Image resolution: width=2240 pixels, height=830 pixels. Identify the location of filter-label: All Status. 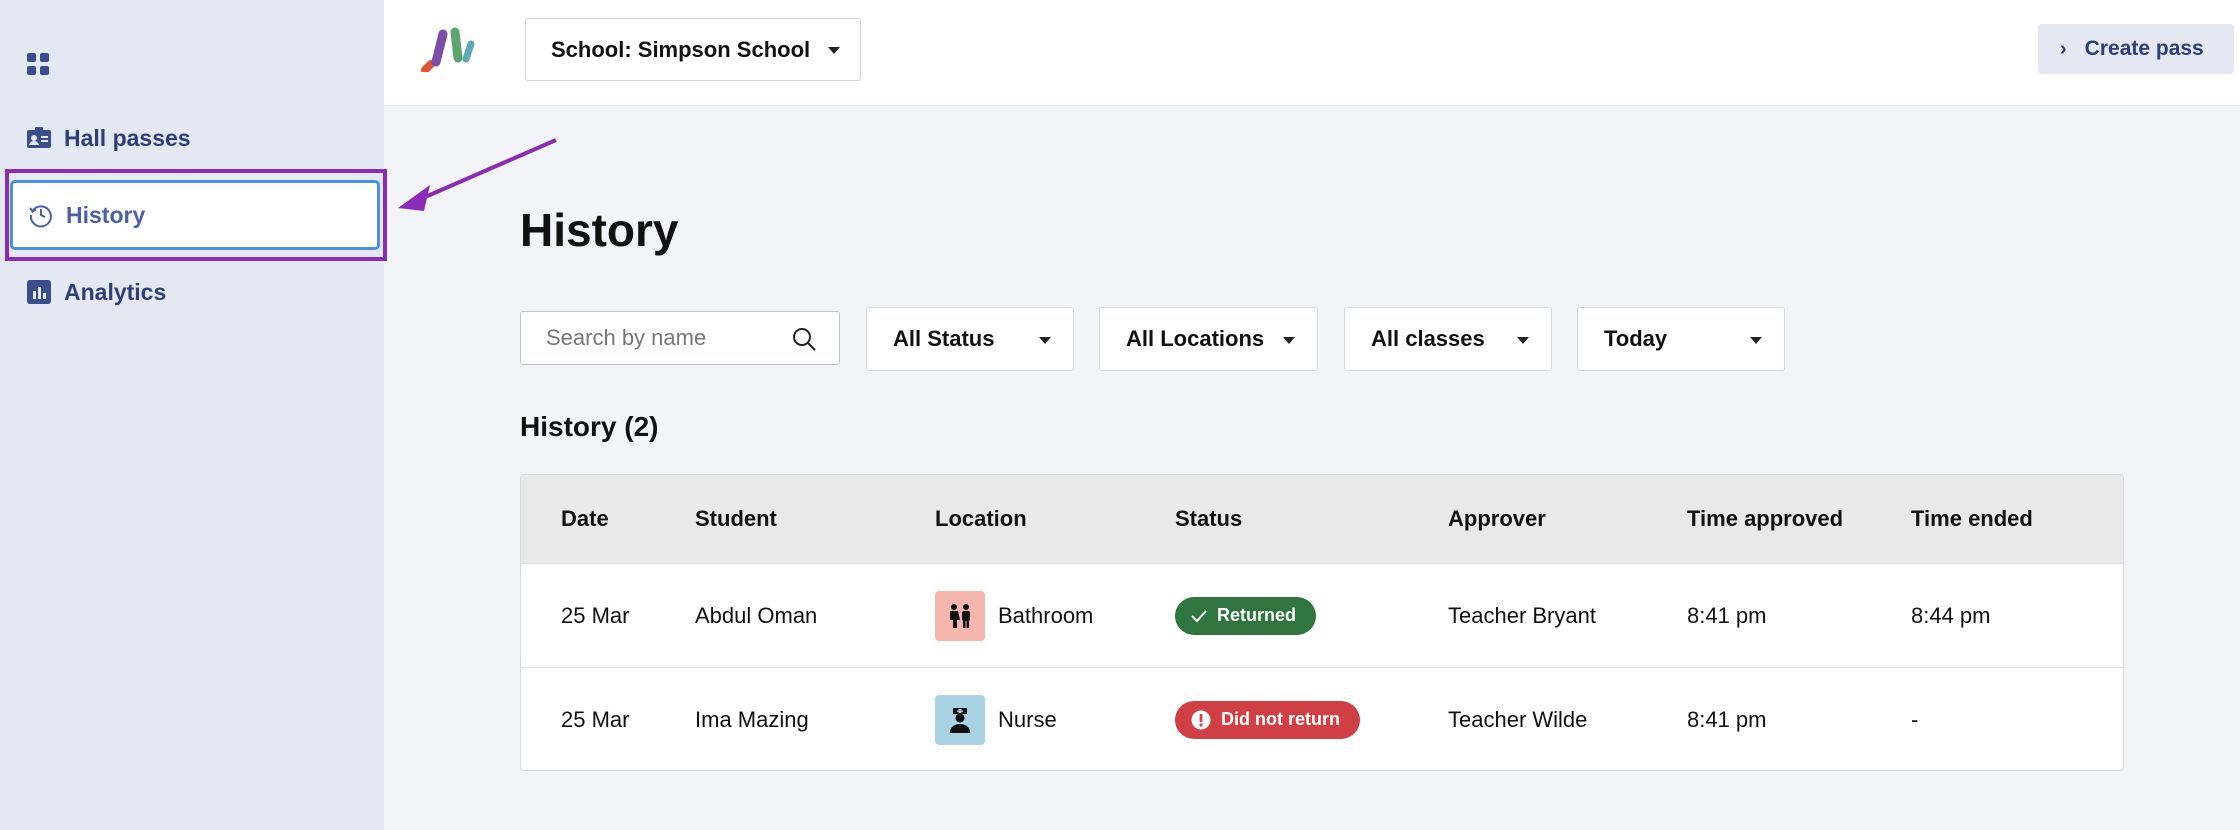
(944, 338).